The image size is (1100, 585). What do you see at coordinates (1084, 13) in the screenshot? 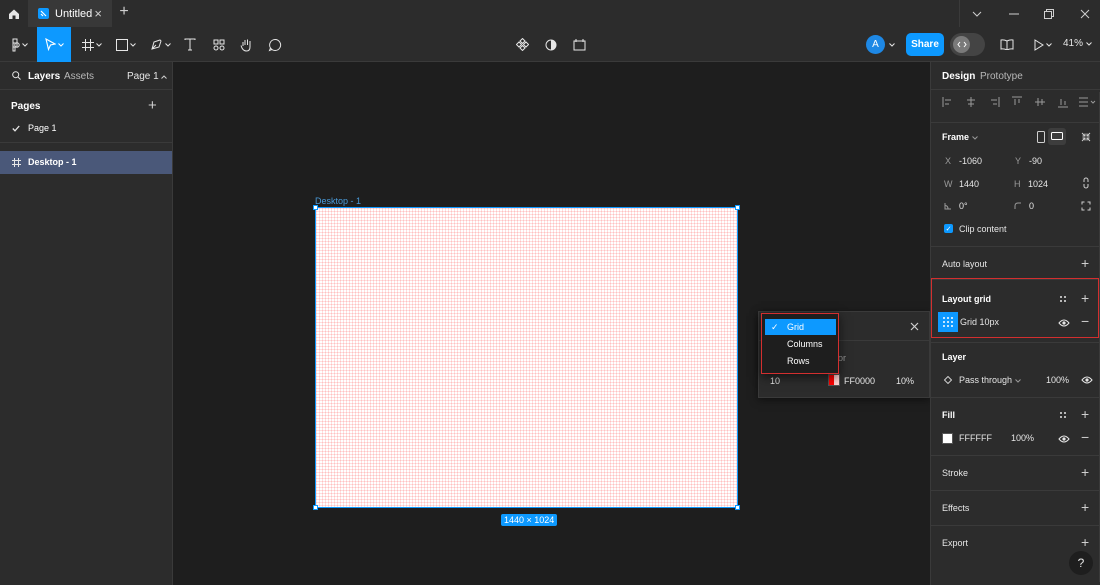
I see `window-close-icon` at bounding box center [1084, 13].